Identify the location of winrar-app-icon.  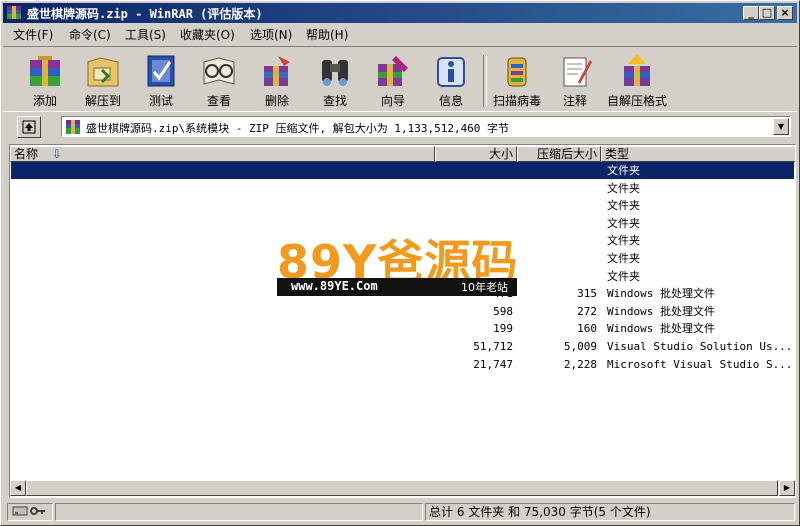
(14, 12).